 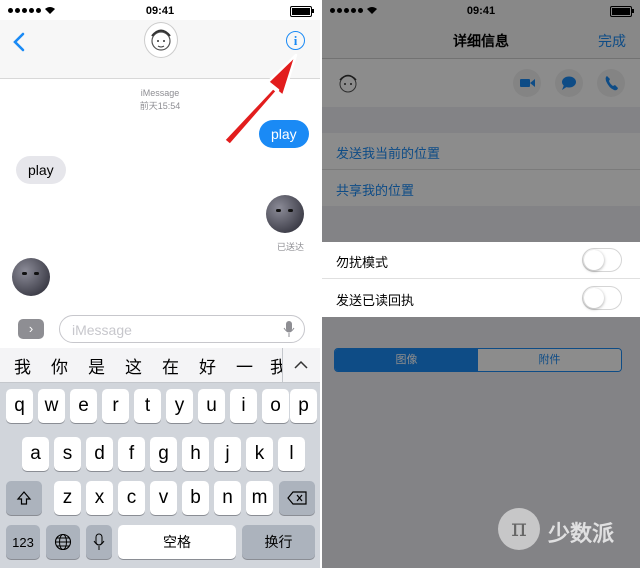 What do you see at coordinates (519, 529) in the screenshot?
I see `watermark-logo-icon: π` at bounding box center [519, 529].